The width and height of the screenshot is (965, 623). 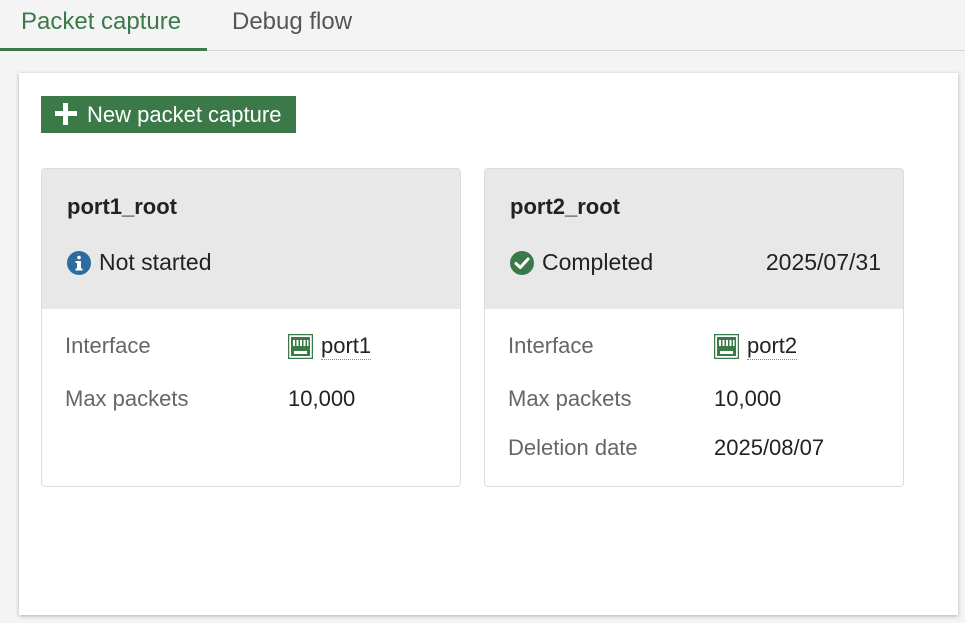 I want to click on deletion-date-label: Deletion date, so click(x=573, y=447).